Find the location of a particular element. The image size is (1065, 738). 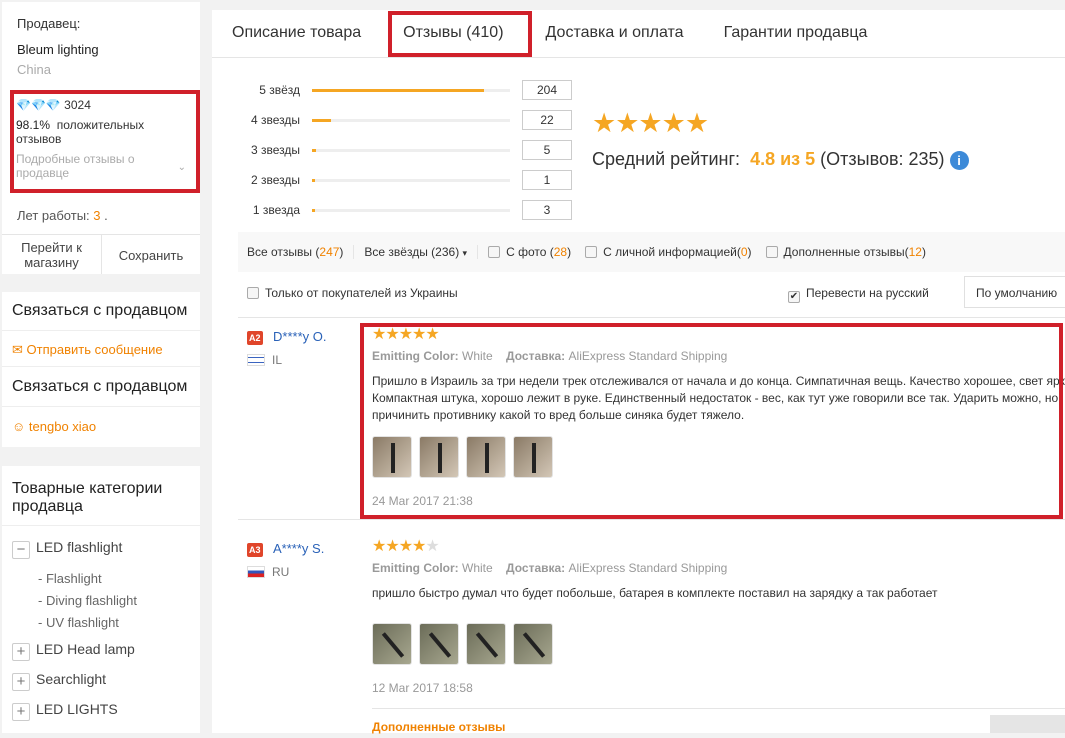

sort-dropdown: По умолчанию is located at coordinates (1014, 292).